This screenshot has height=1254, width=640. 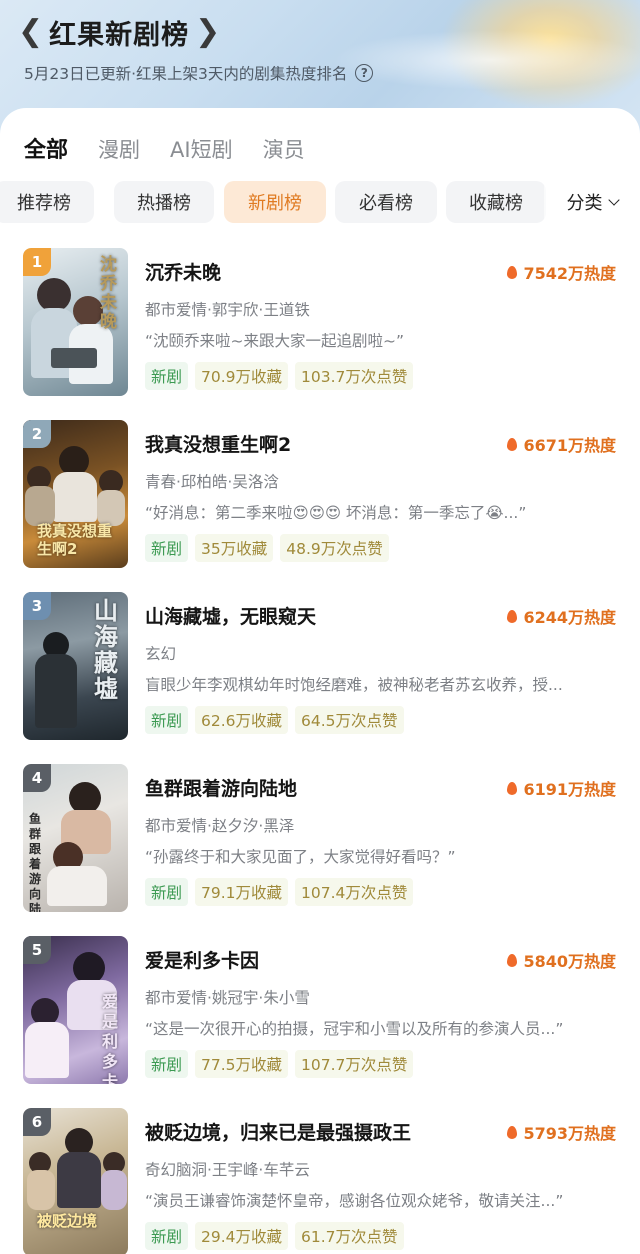 I want to click on drama-tags: 新剧 62.6万收藏 64.5万次点赞, so click(x=278, y=720).